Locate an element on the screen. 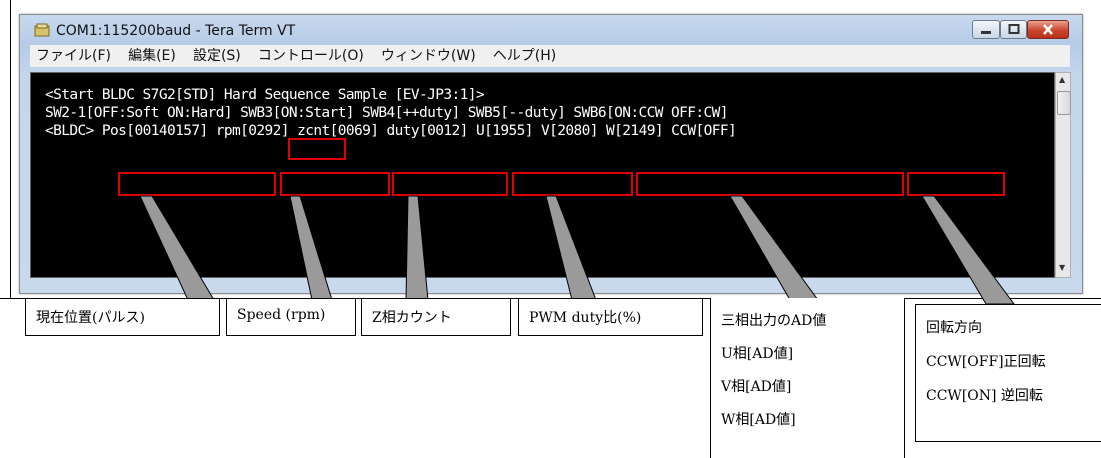  menu-window: ウィンドウ(W) is located at coordinates (428, 55).